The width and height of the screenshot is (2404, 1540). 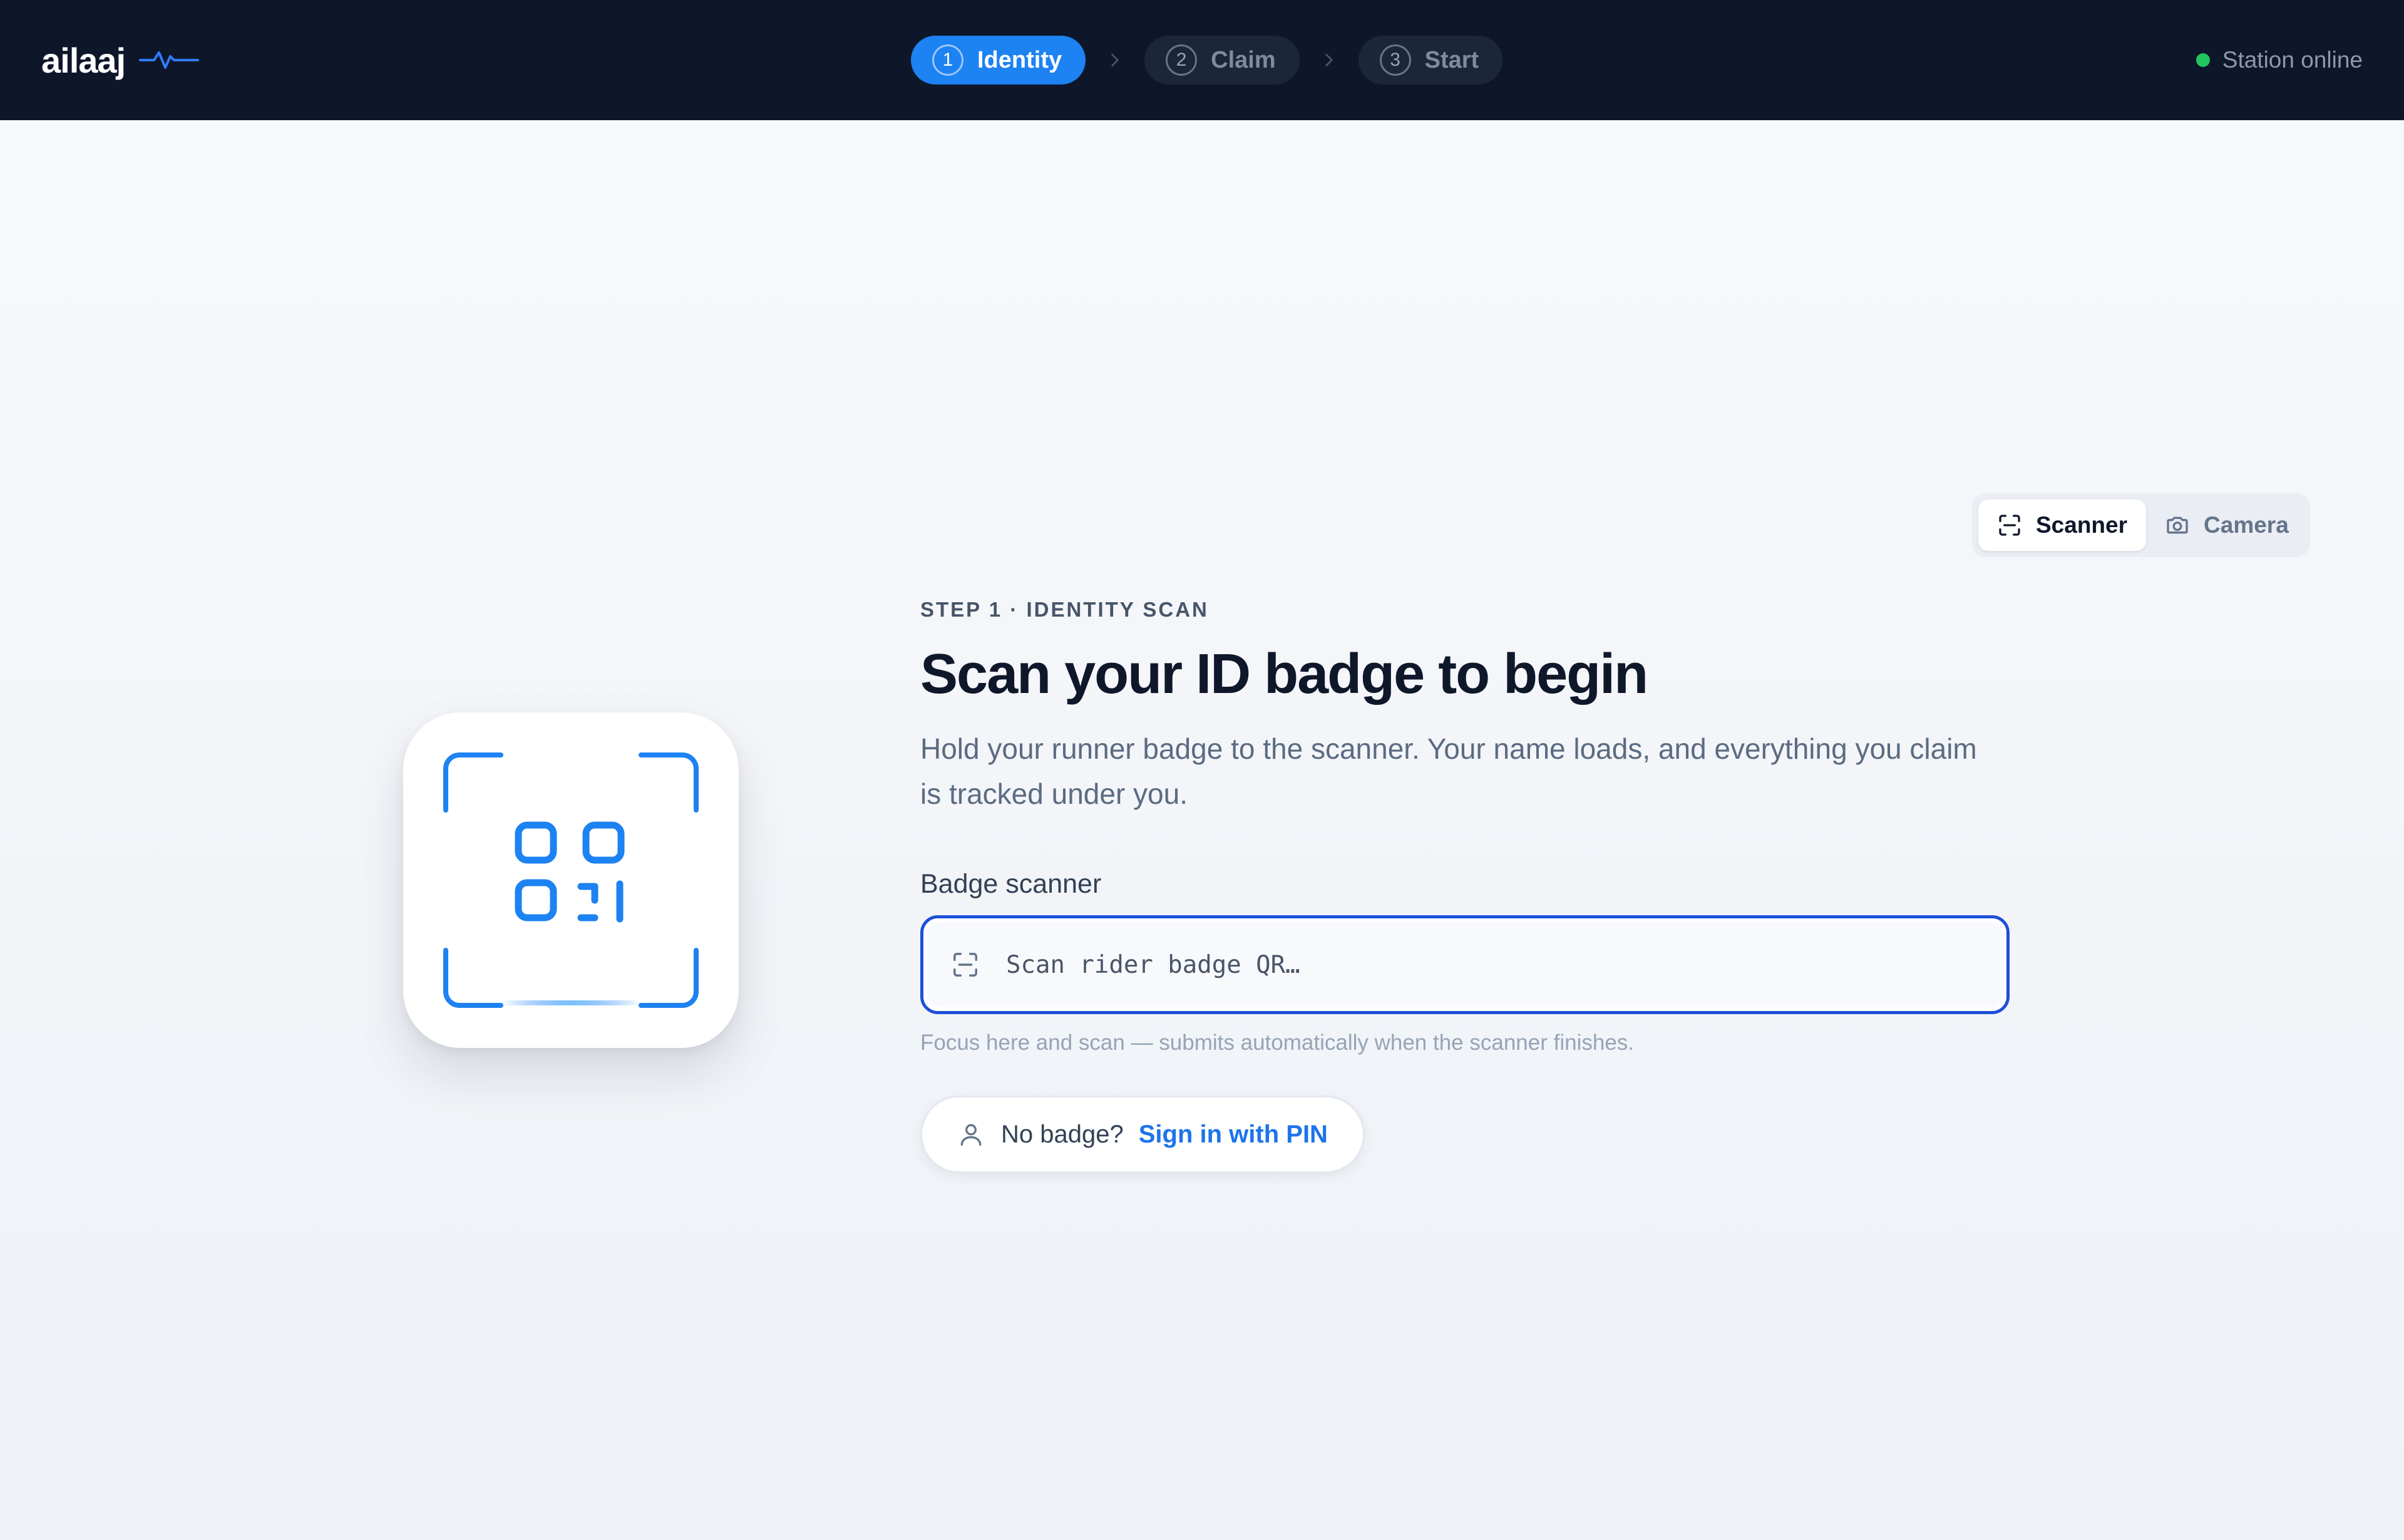 I want to click on camera-mode-label: Camera, so click(x=2246, y=525).